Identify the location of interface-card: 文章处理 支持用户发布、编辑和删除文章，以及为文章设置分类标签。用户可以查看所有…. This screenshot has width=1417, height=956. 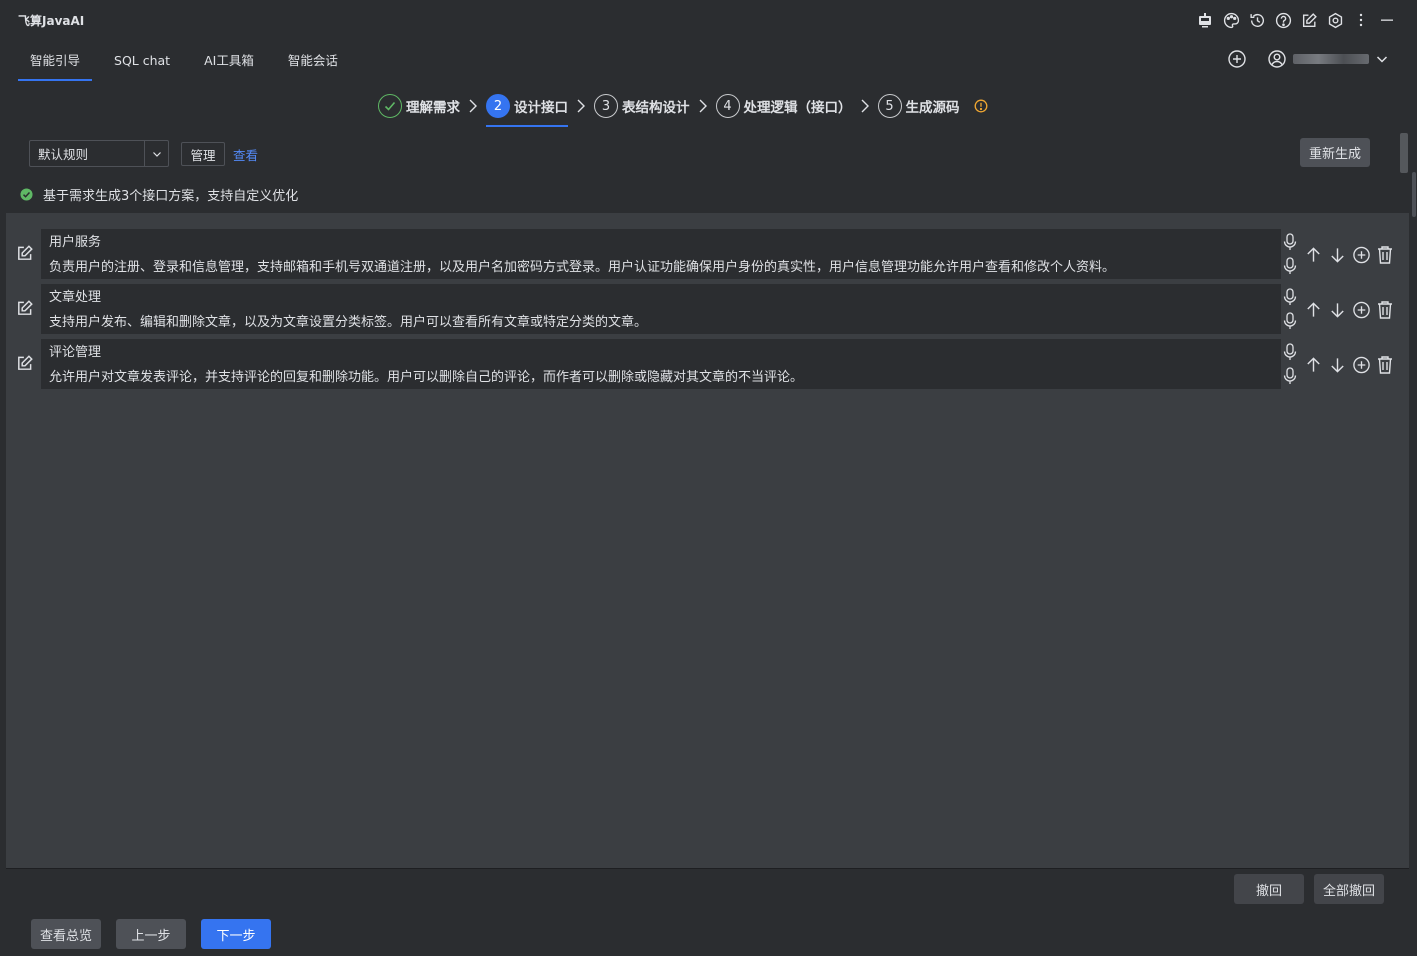
(661, 309).